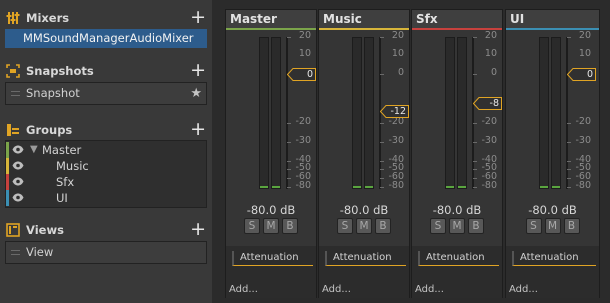  I want to click on fader-handle: -12, so click(394, 111).